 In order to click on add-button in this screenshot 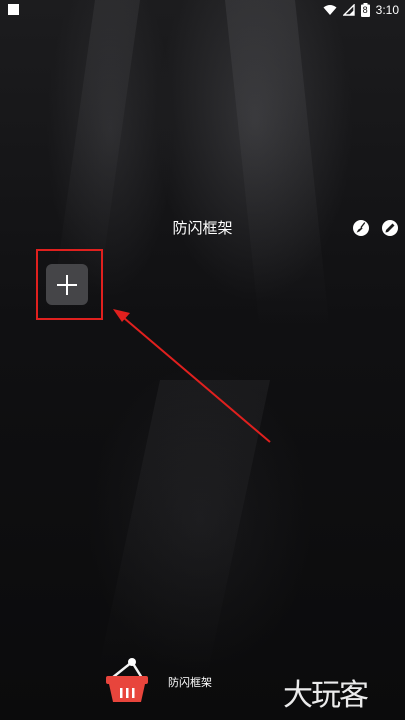, I will do `click(67, 284)`.